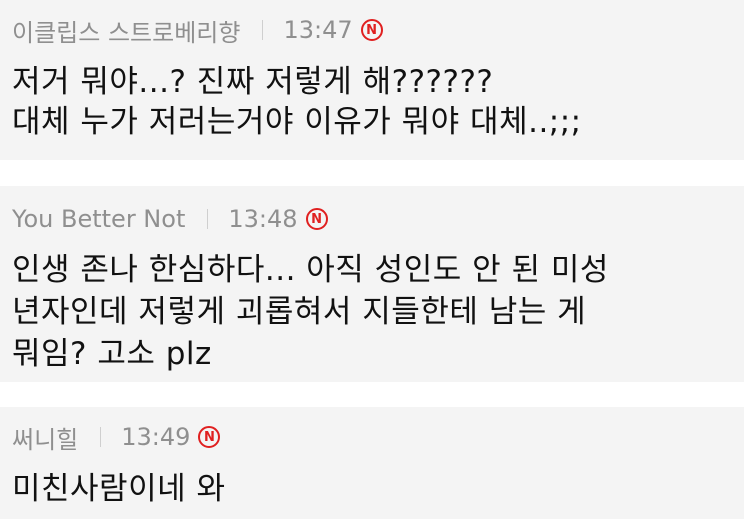  Describe the element at coordinates (126, 30) in the screenshot. I see `comment-nickname: 이클립스 스트로베리향` at that location.